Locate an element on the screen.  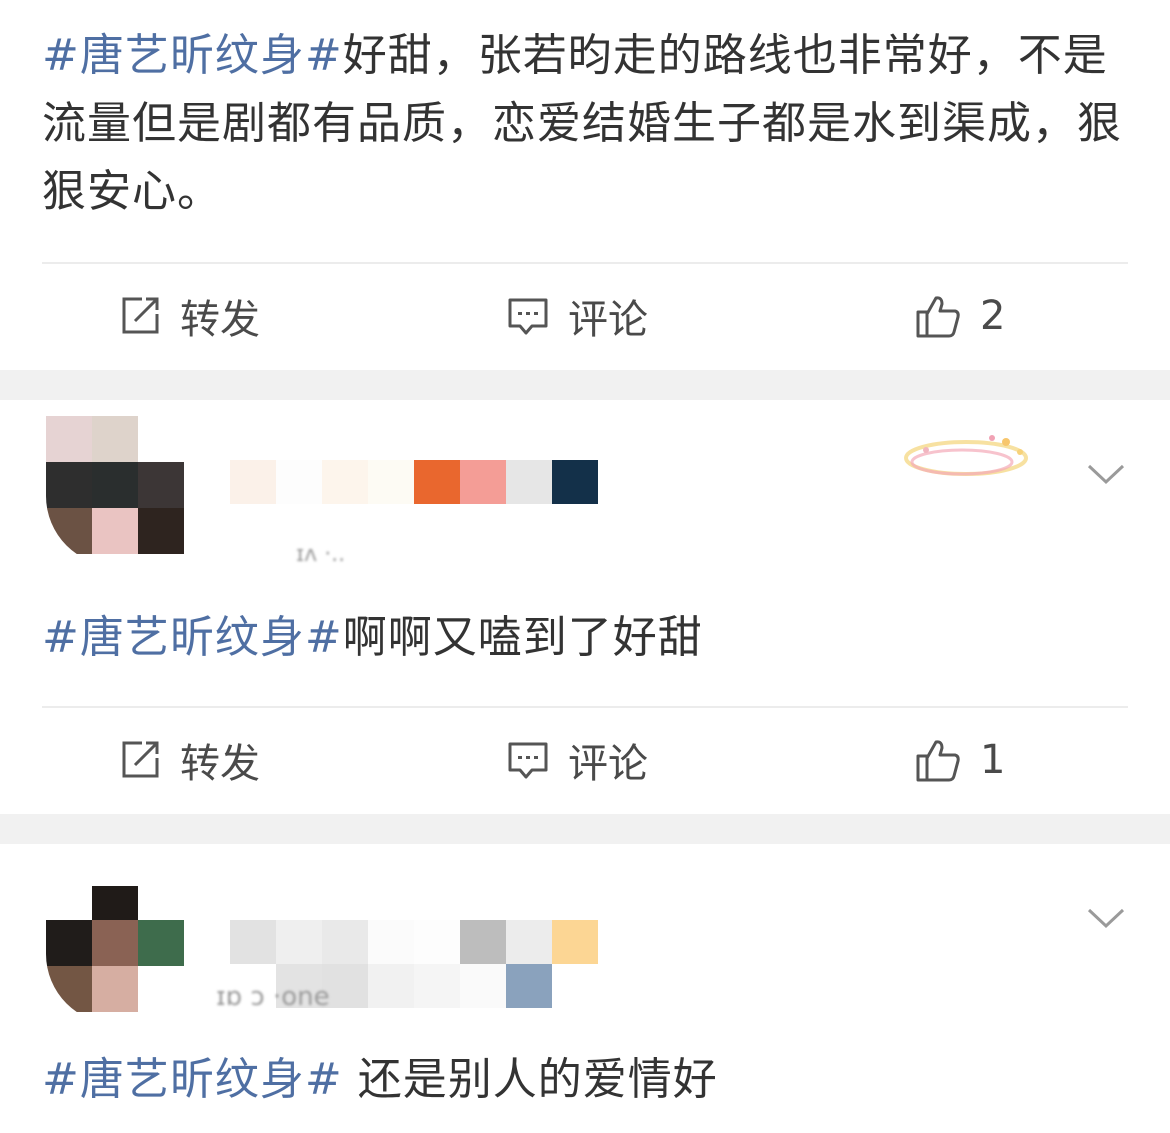
like-button: 2 is located at coordinates (959, 316).